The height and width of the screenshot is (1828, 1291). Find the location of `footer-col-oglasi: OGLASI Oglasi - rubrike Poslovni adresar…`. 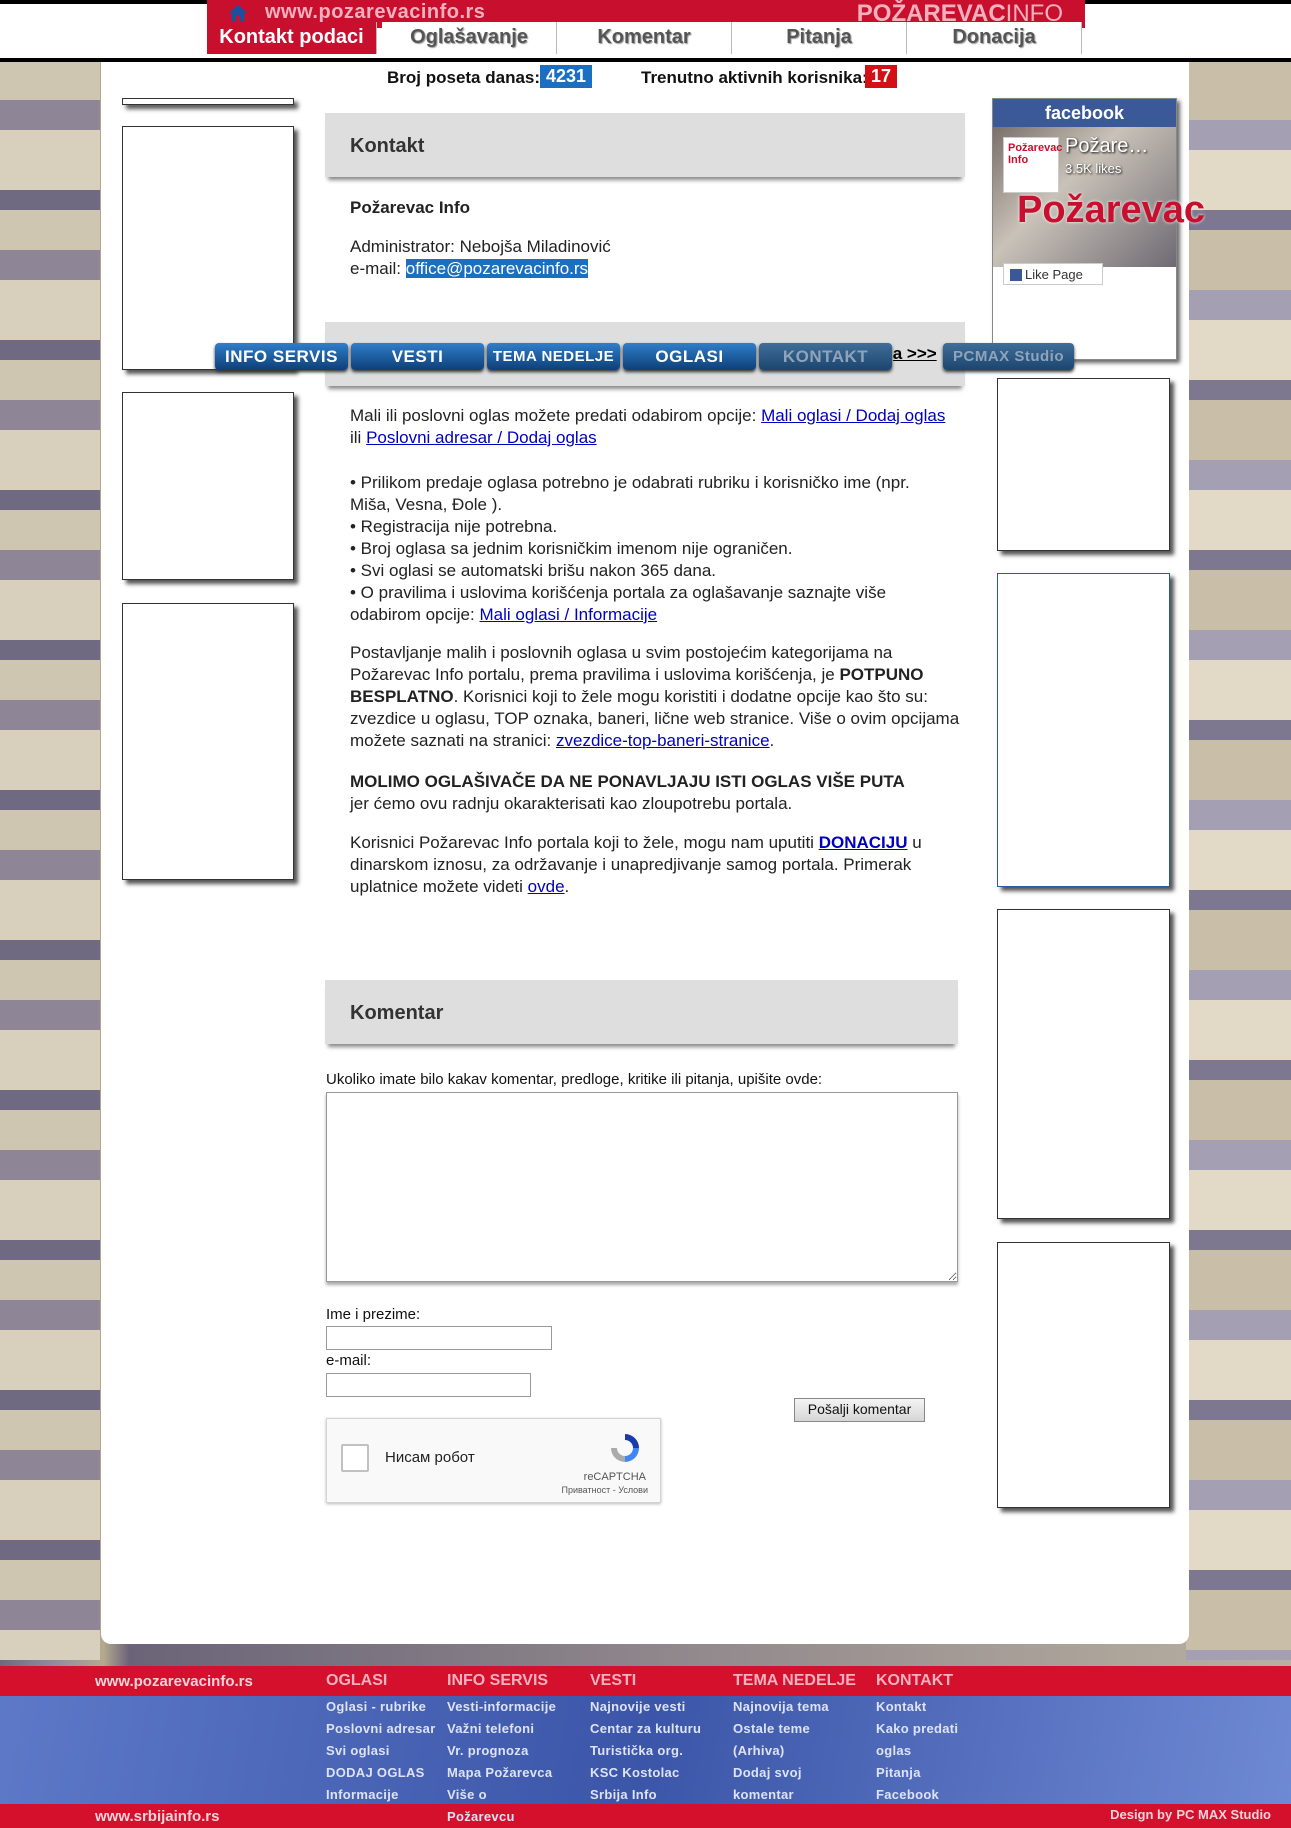

footer-col-oglasi: OGLASI Oglasi - rubrike Poslovni adresar… is located at coordinates (381, 1736).